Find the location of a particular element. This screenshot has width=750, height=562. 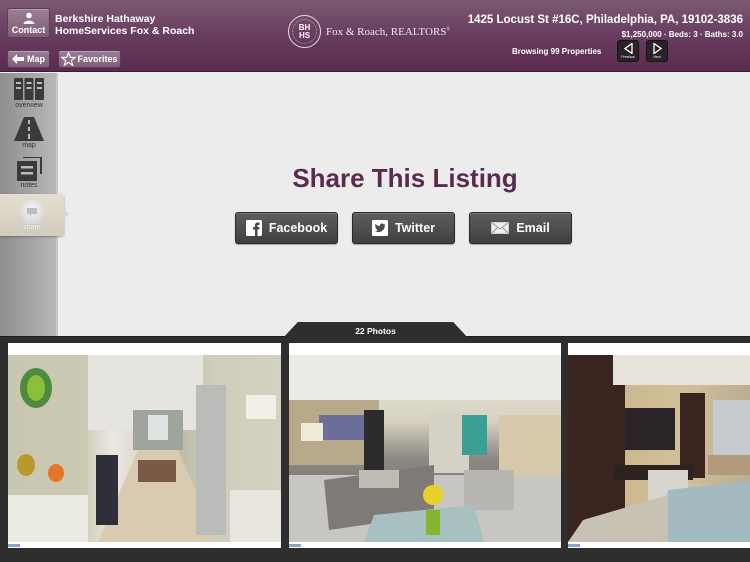

twitter-label: Twitter is located at coordinates (415, 228).